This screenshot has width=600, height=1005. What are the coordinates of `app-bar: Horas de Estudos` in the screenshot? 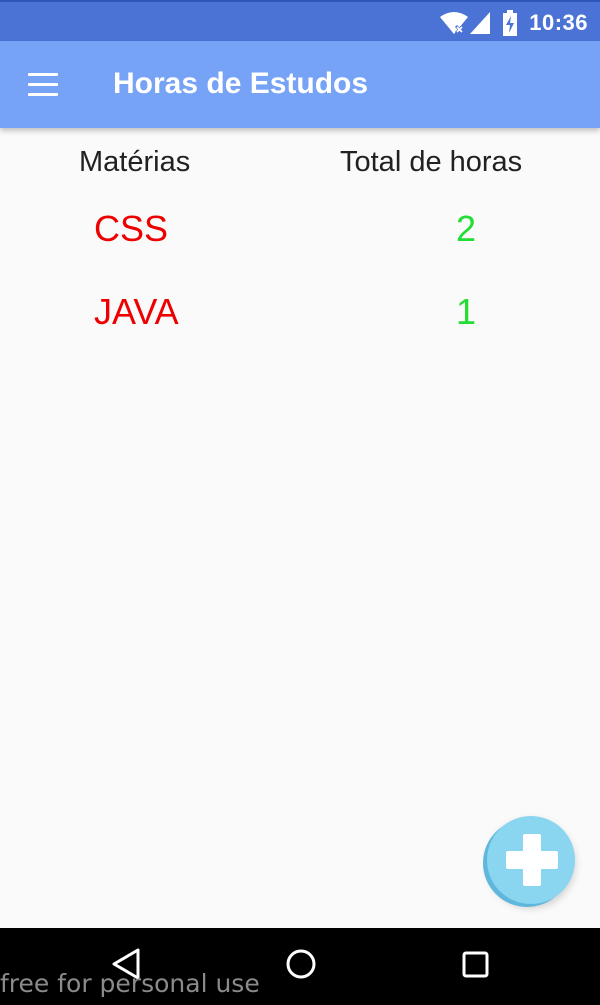 It's located at (300, 84).